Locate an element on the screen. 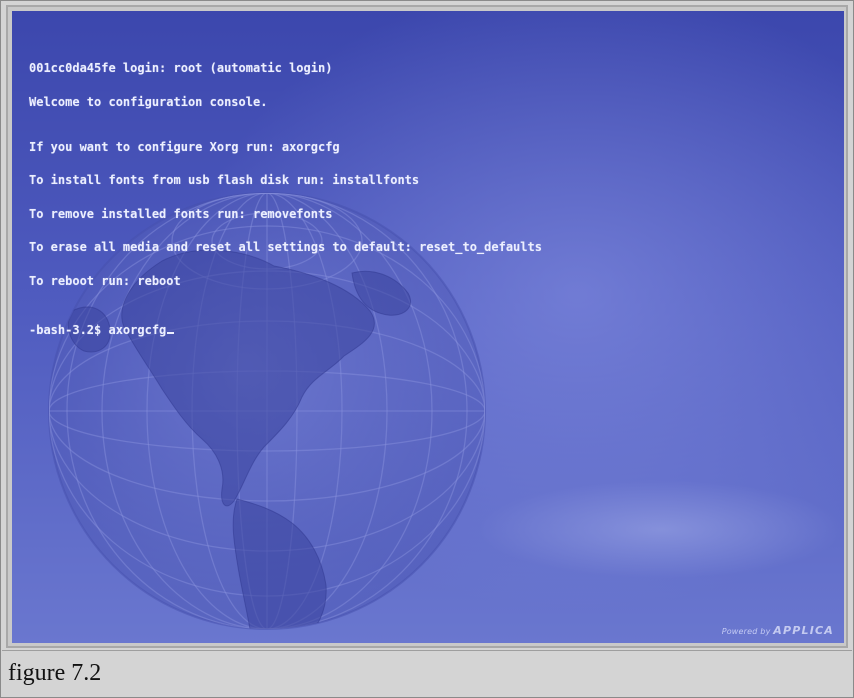  console-line: Welcome to configuration console. is located at coordinates (148, 102).